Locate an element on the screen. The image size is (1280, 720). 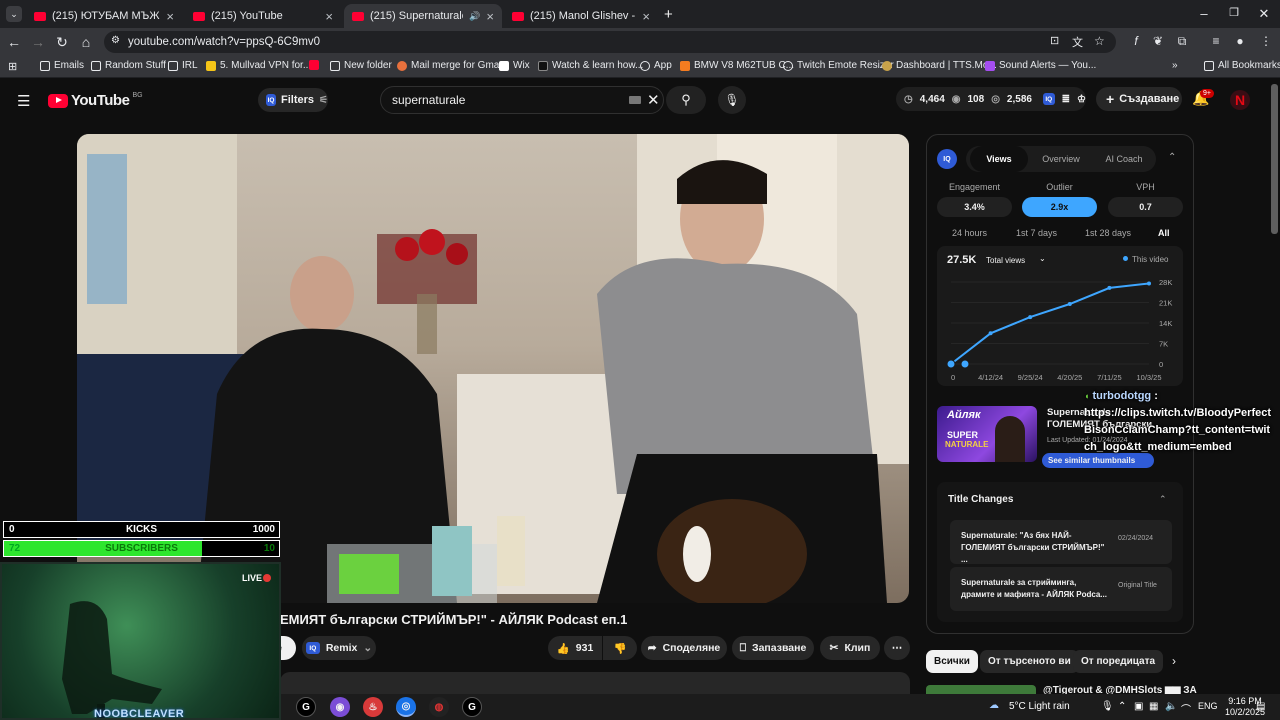
taskbar-app-icon: ♨ is located at coordinates (373, 707).